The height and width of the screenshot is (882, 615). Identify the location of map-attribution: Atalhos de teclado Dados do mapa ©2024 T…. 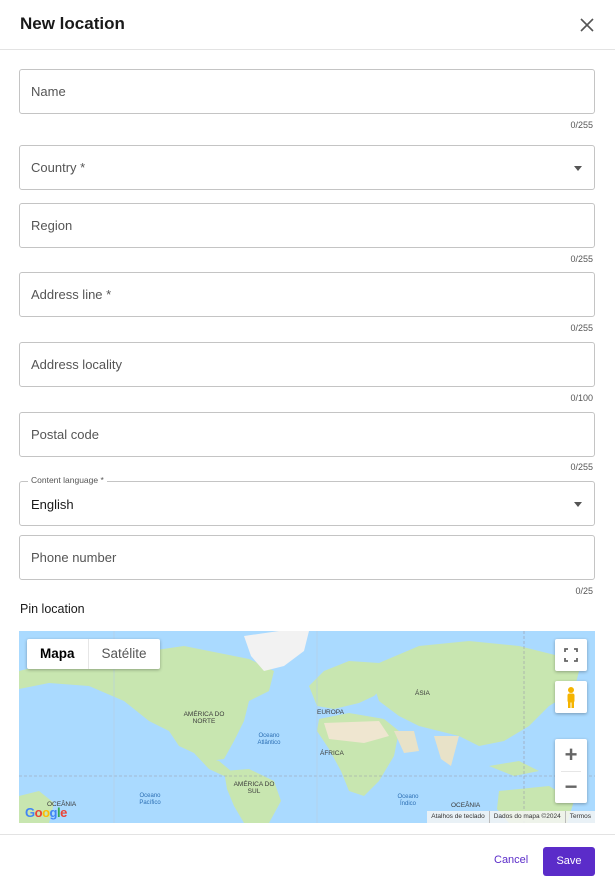
(511, 817).